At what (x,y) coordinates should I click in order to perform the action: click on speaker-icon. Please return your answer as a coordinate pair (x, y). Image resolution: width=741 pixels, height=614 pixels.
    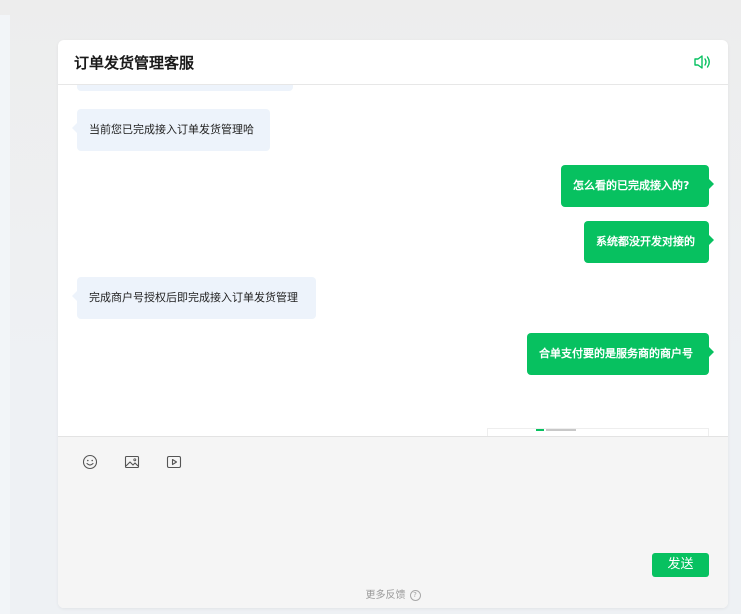
    Looking at the image, I should click on (703, 62).